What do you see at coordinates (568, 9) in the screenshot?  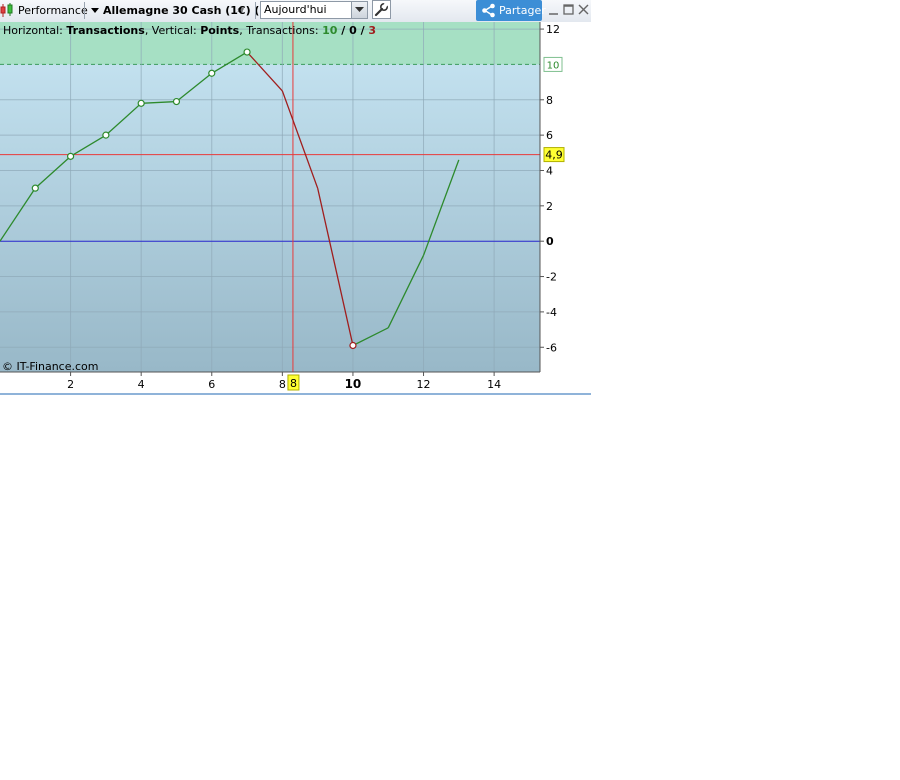 I see `maximize-icon` at bounding box center [568, 9].